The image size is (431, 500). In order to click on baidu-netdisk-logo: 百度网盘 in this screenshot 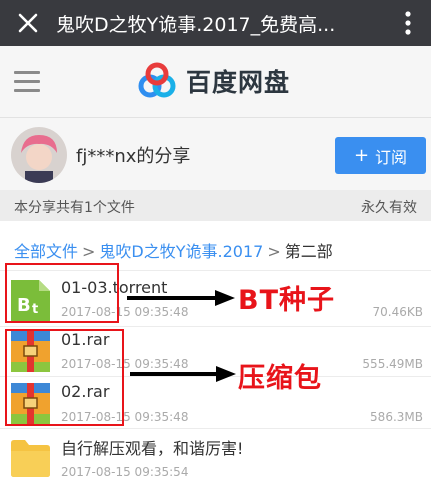, I will do `click(213, 81)`.